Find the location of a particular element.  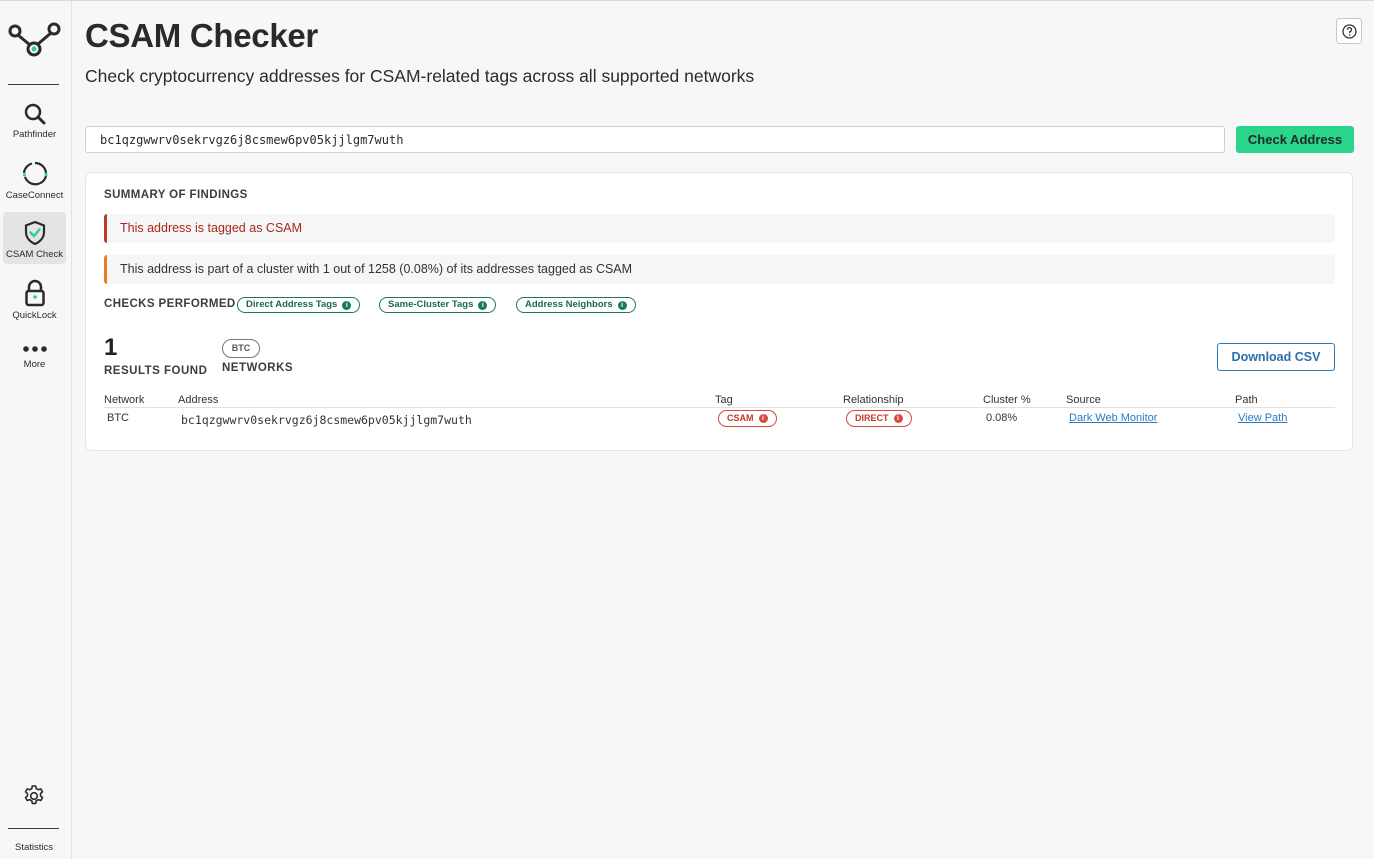

column-header-address: Address is located at coordinates (198, 400).